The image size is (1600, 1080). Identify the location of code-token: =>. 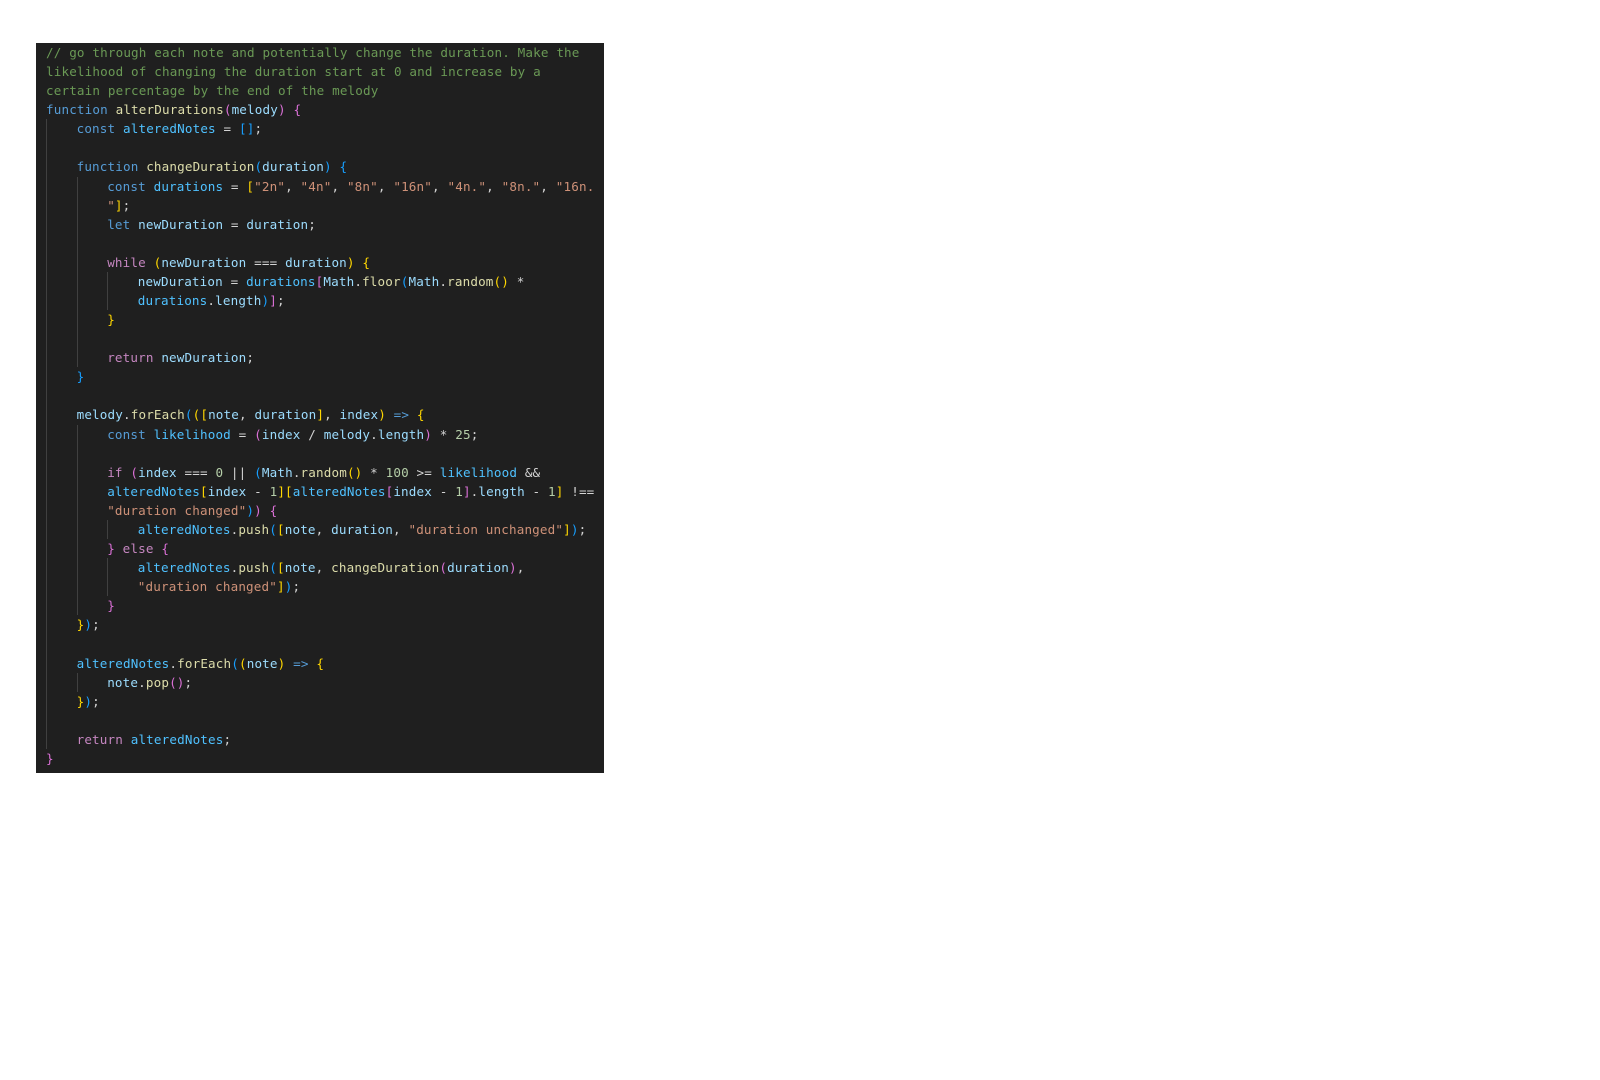
(301, 663).